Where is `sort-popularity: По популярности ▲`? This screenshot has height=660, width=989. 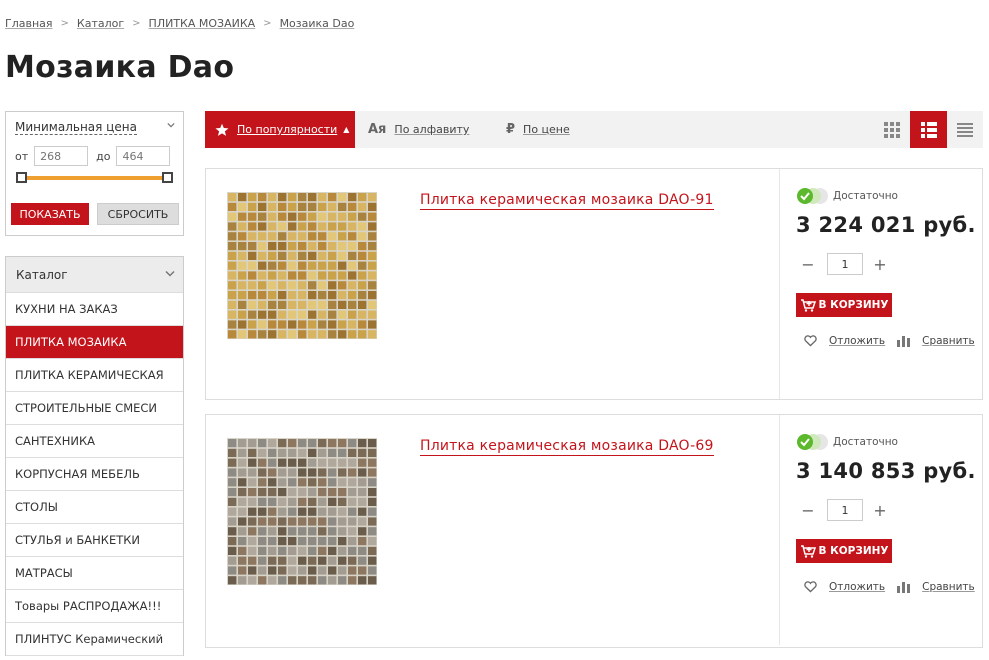 sort-popularity: По популярности ▲ is located at coordinates (280, 129).